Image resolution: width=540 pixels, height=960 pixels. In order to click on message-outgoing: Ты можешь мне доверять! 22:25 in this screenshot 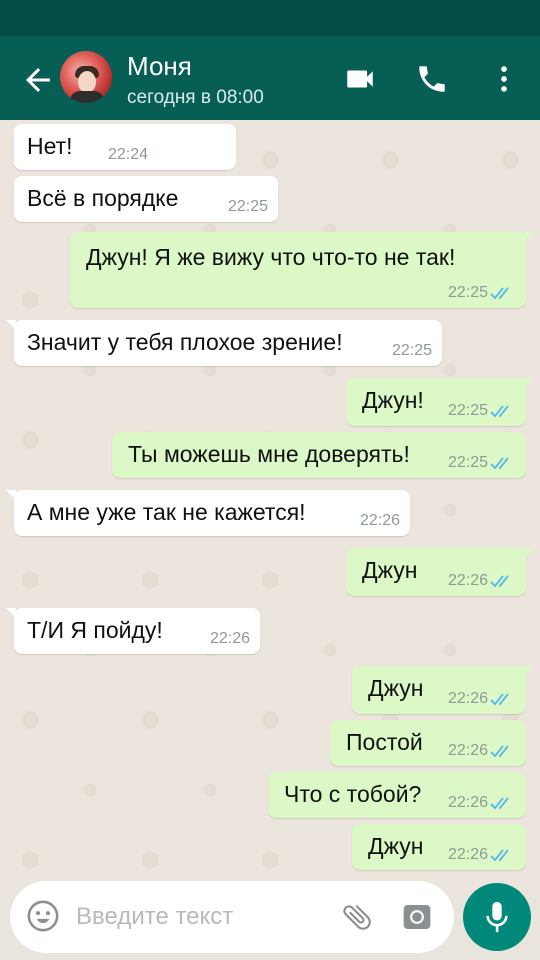, I will do `click(319, 455)`.